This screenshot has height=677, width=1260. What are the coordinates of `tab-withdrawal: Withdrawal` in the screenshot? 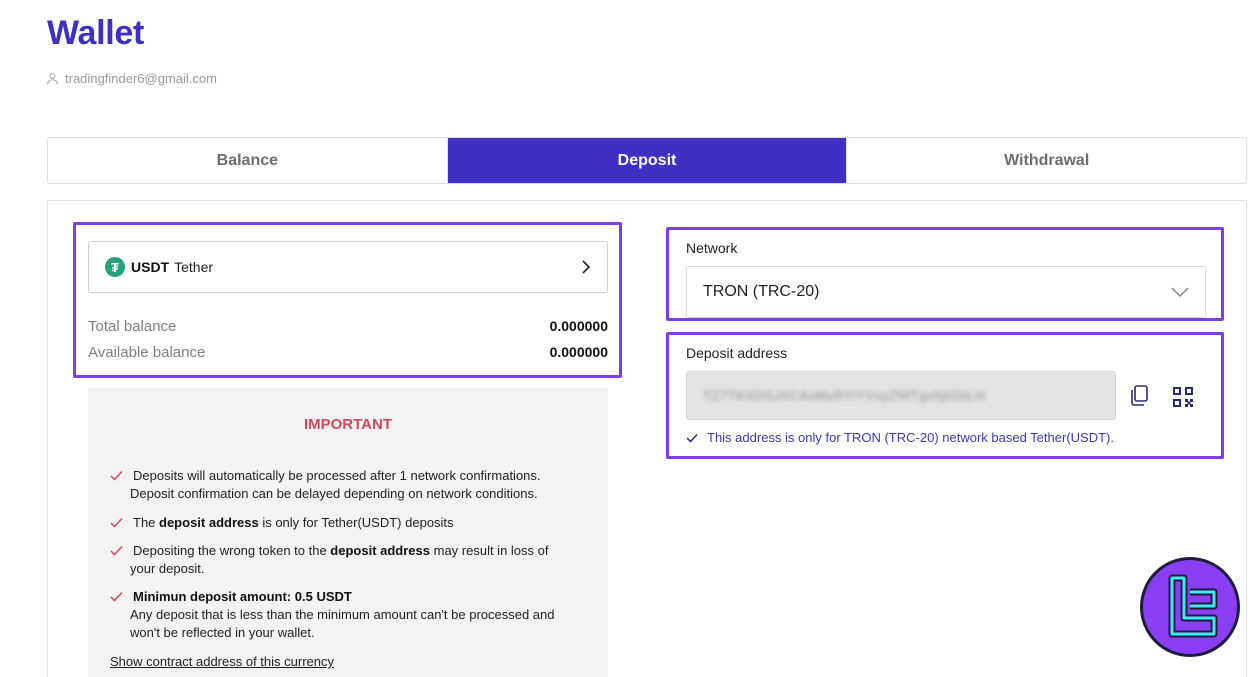 It's located at (1046, 160).